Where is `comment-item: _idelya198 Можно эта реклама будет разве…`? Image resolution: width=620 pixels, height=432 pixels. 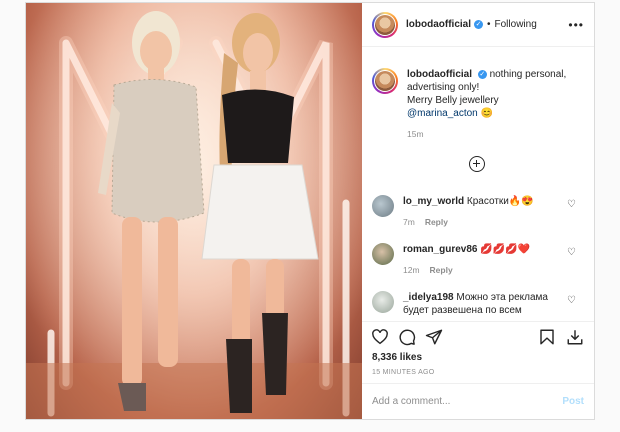
comment-item: _idelya198 Можно эта реклама будет разве… is located at coordinates (478, 304).